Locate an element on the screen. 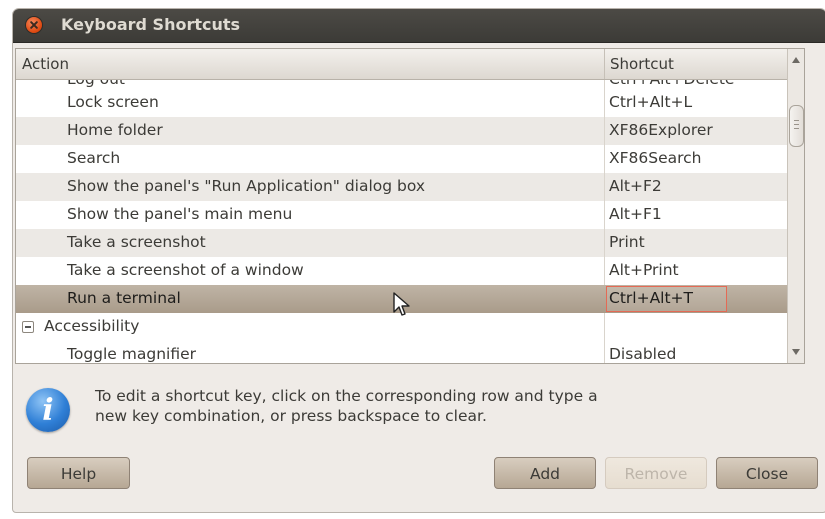 This screenshot has height=519, width=825. info-icon: i is located at coordinates (48, 410).